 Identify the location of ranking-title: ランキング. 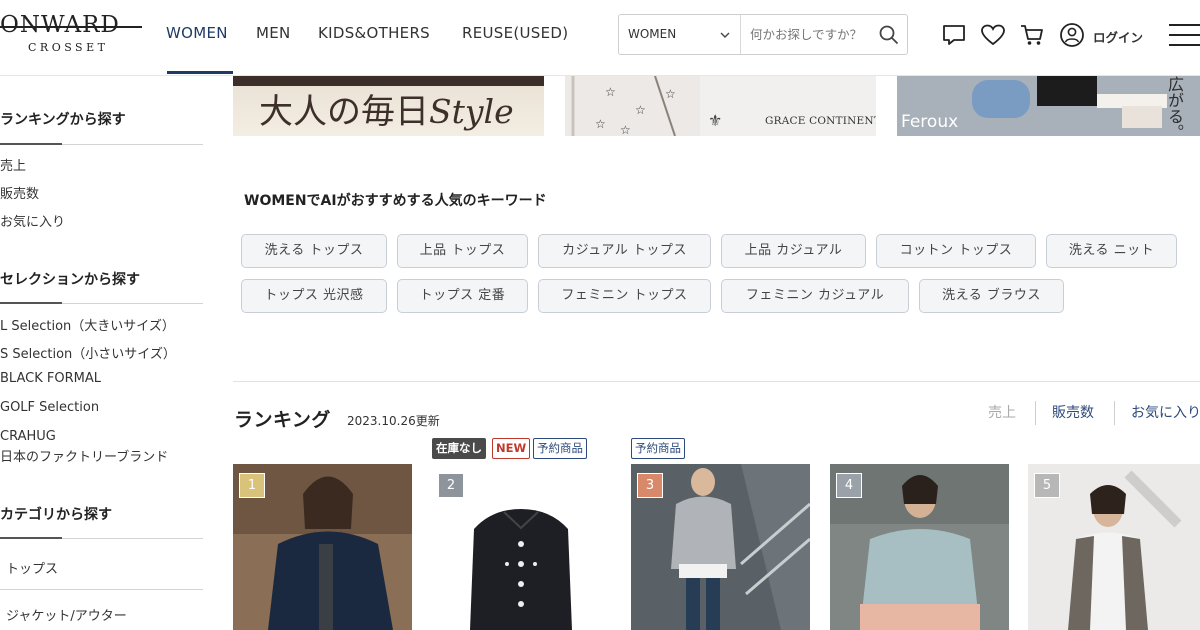
(282, 420).